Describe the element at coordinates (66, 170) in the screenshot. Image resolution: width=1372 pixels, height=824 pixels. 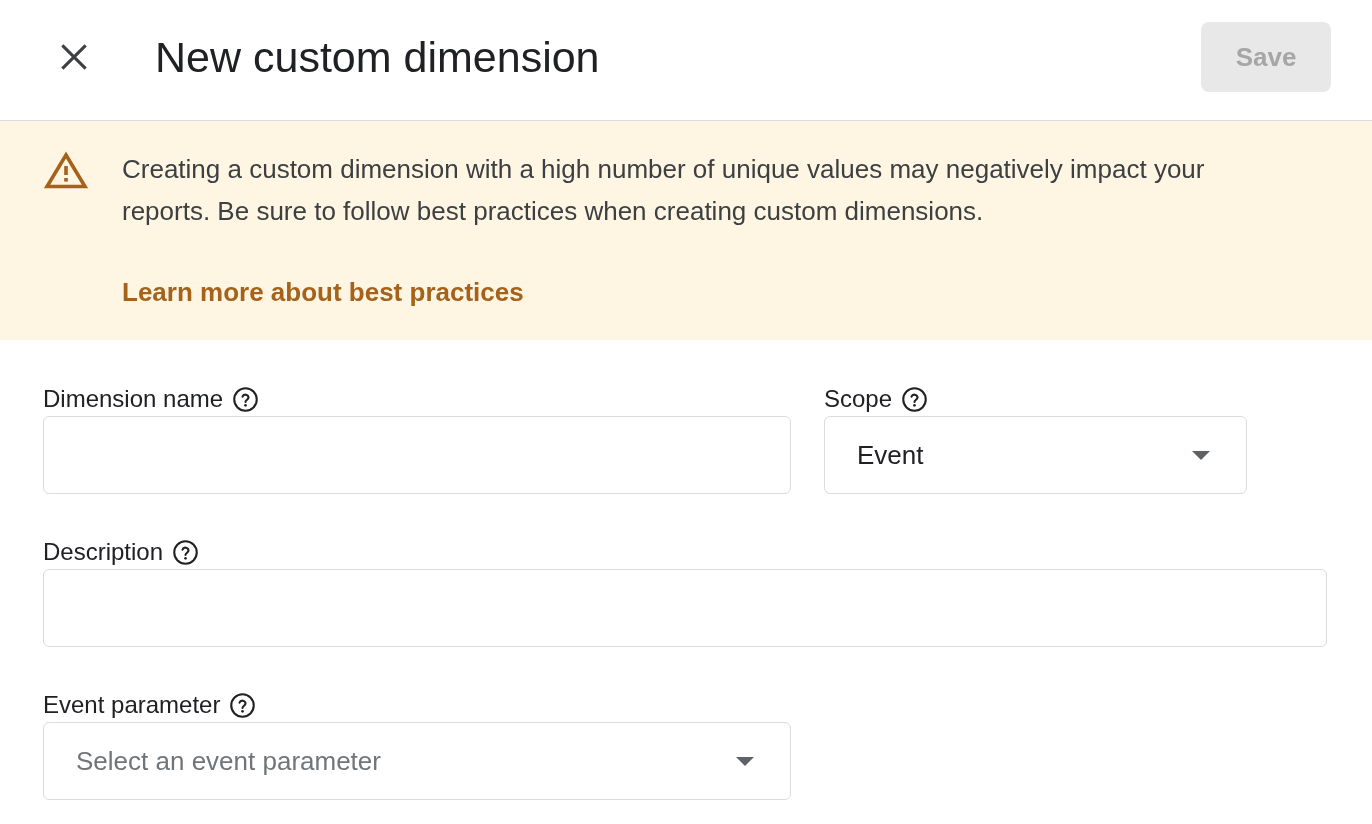
I see `warning-icon` at that location.